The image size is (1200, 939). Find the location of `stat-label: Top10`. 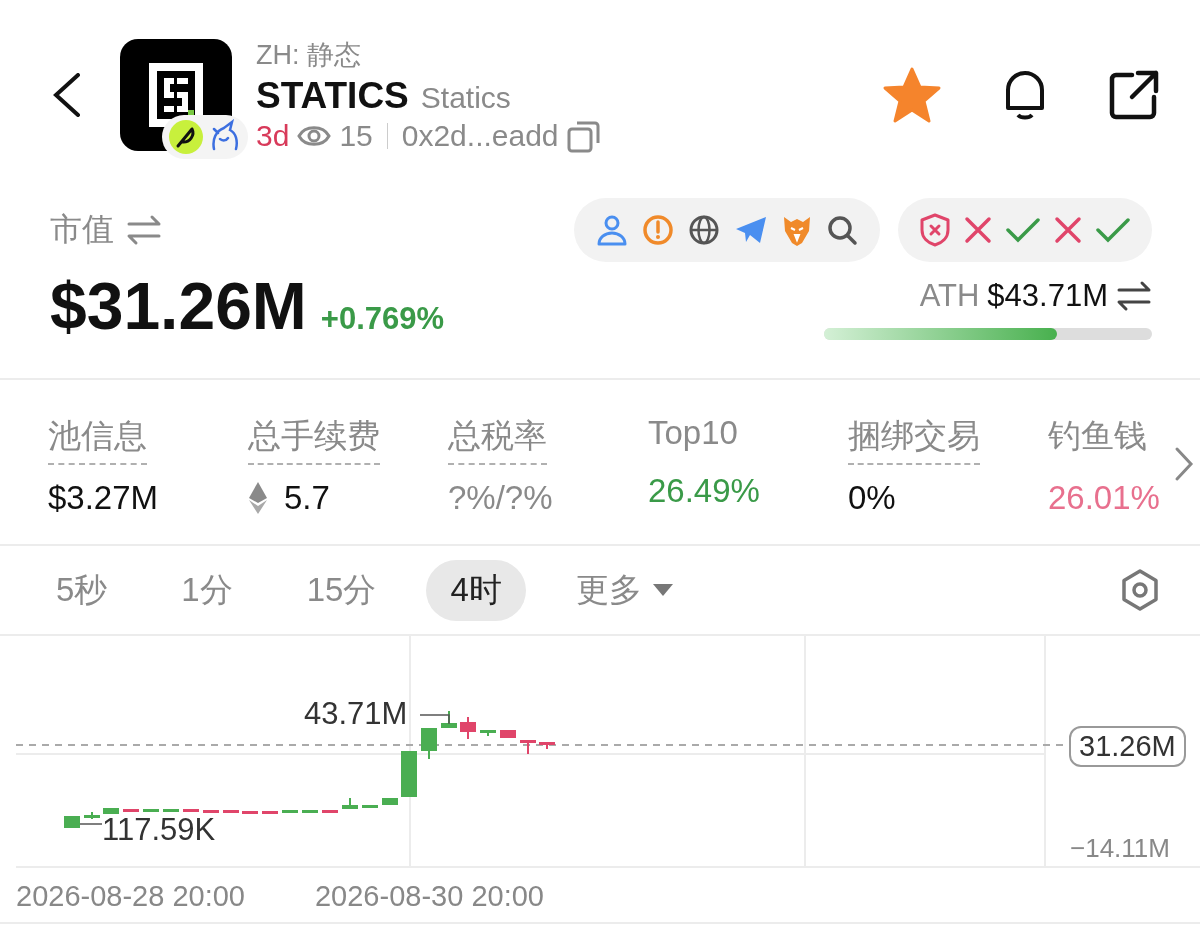

stat-label: Top10 is located at coordinates (693, 433).